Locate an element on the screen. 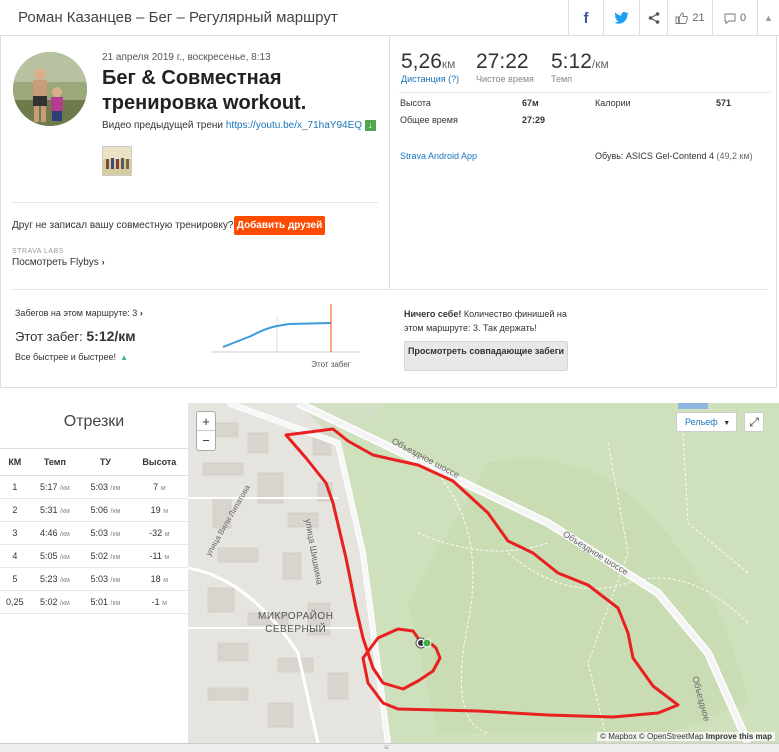 Image resolution: width=779 pixels, height=752 pixels. zoom-in-button: + is located at coordinates (206, 421).